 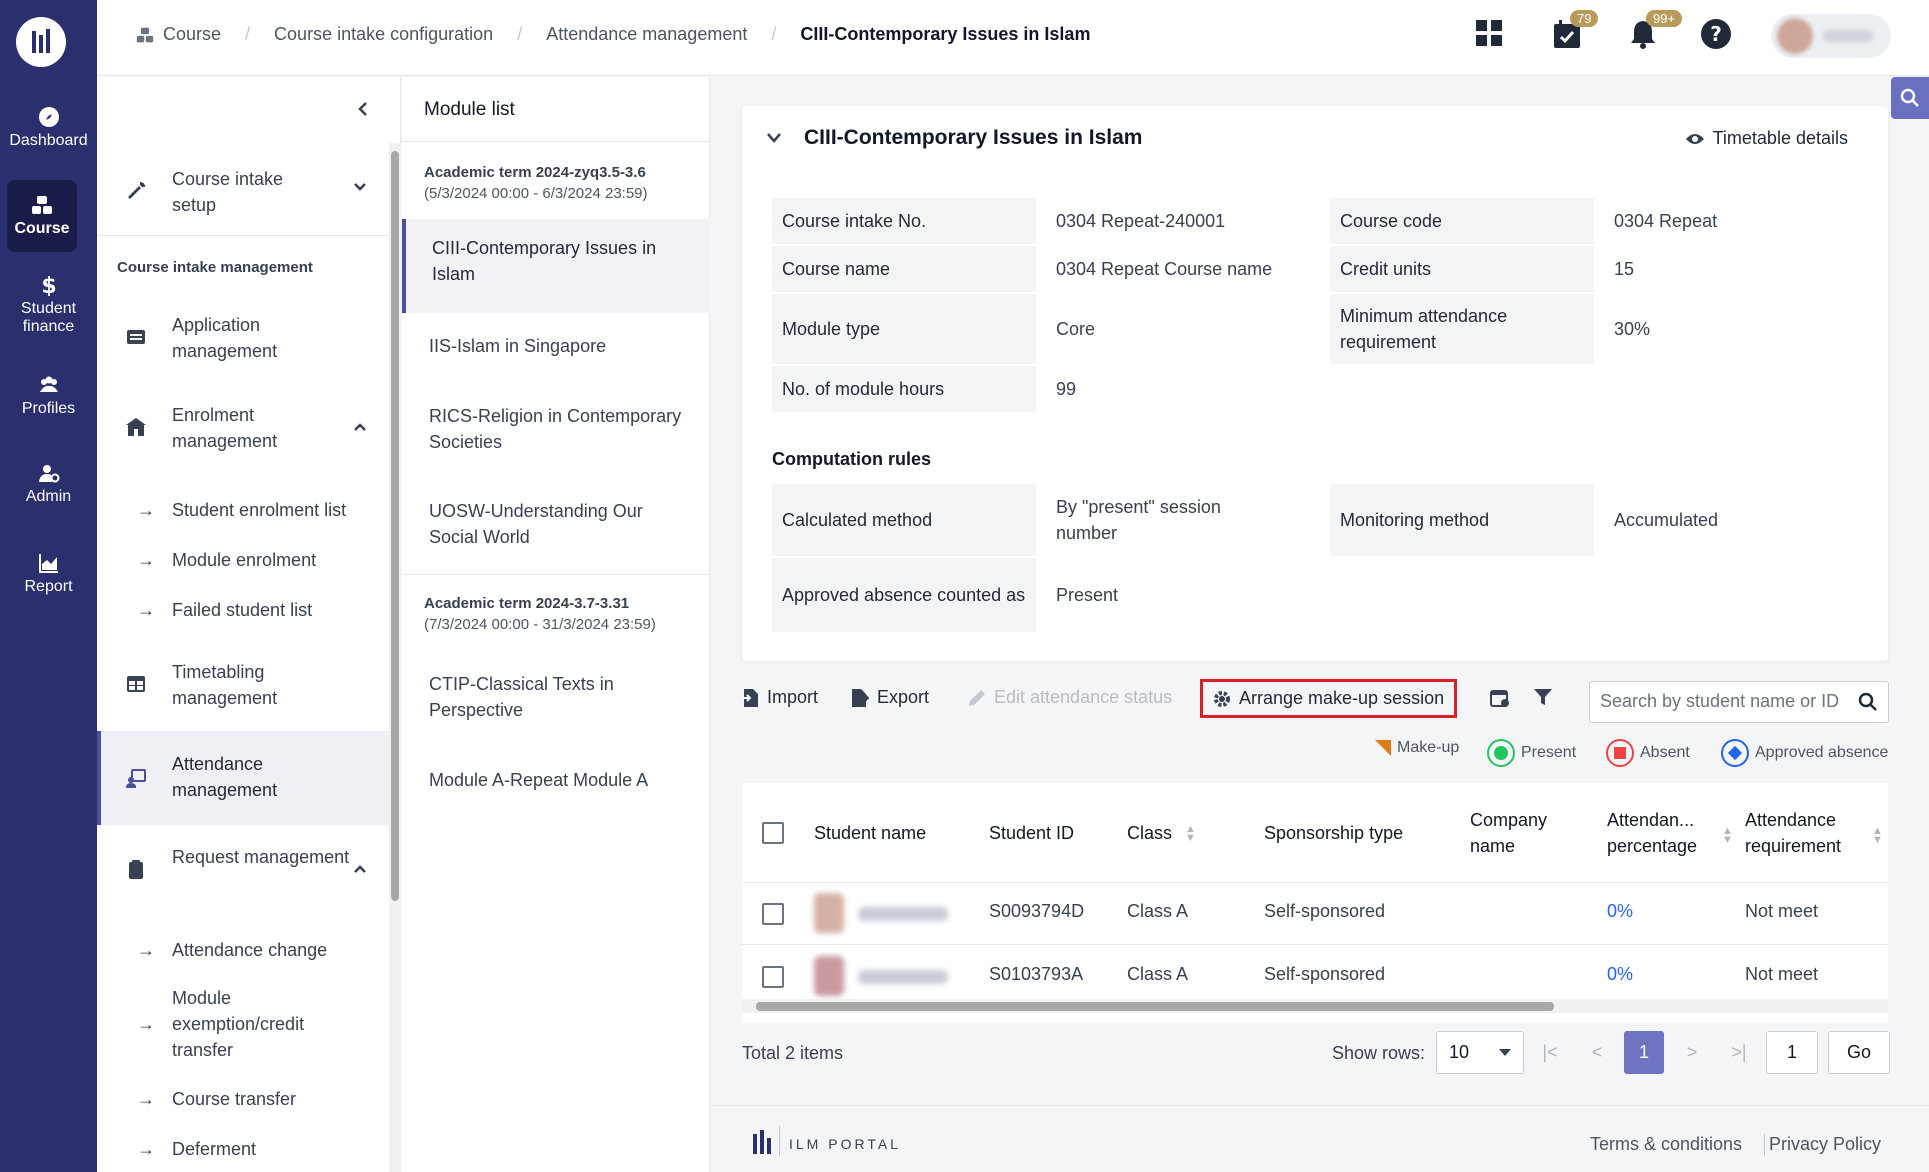 I want to click on sidebar-item-application-management: Application management, so click(x=243, y=338).